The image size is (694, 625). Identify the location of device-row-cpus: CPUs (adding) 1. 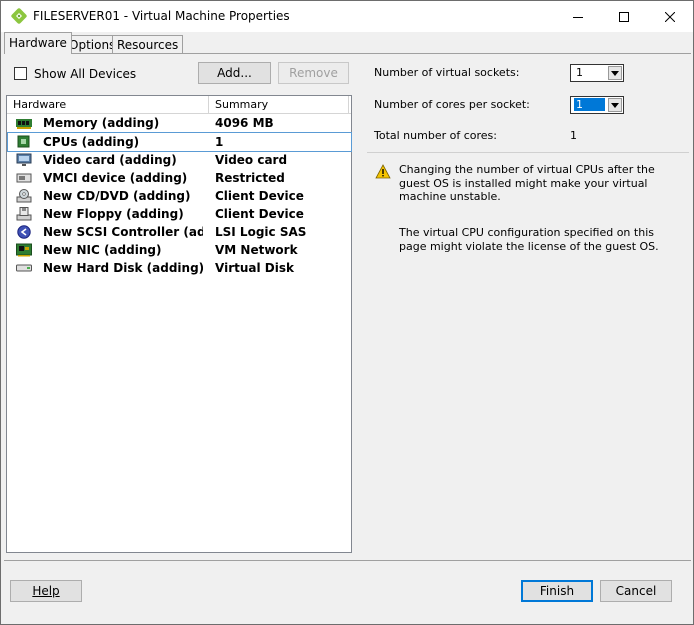
(179, 142).